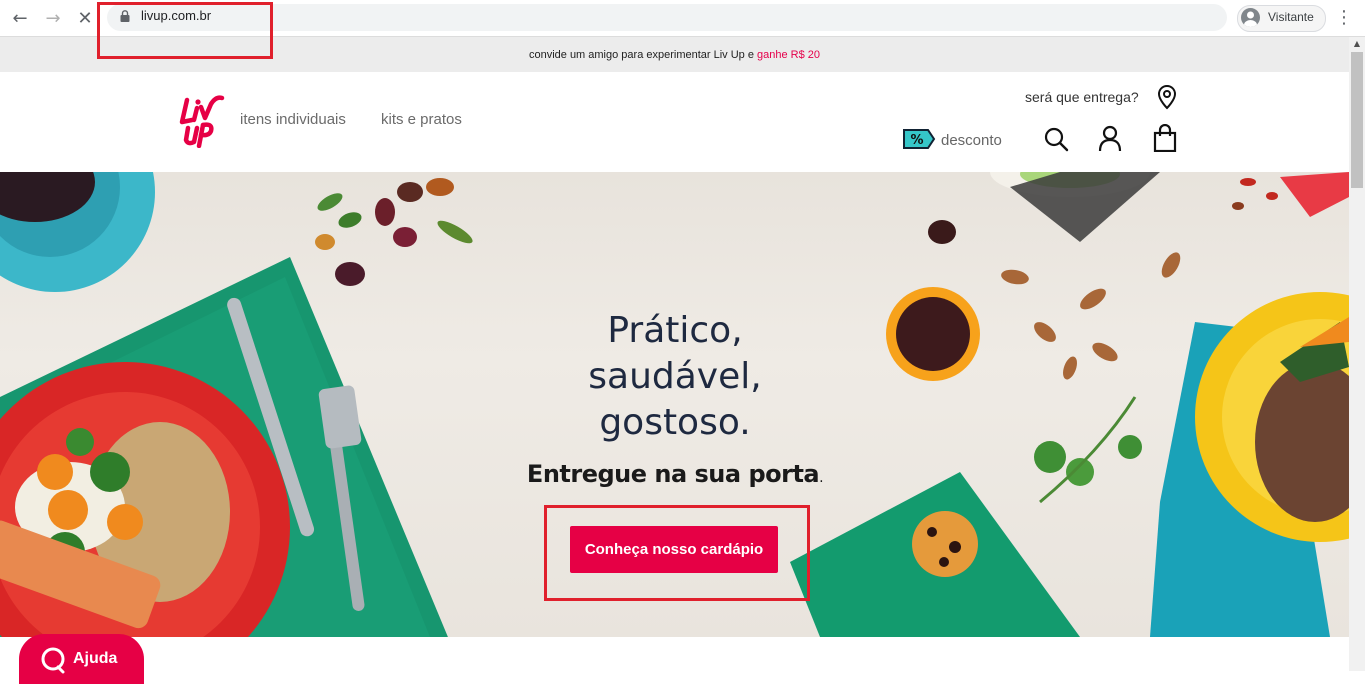 The height and width of the screenshot is (684, 1365). I want to click on highlight-box-cta, so click(677, 553).